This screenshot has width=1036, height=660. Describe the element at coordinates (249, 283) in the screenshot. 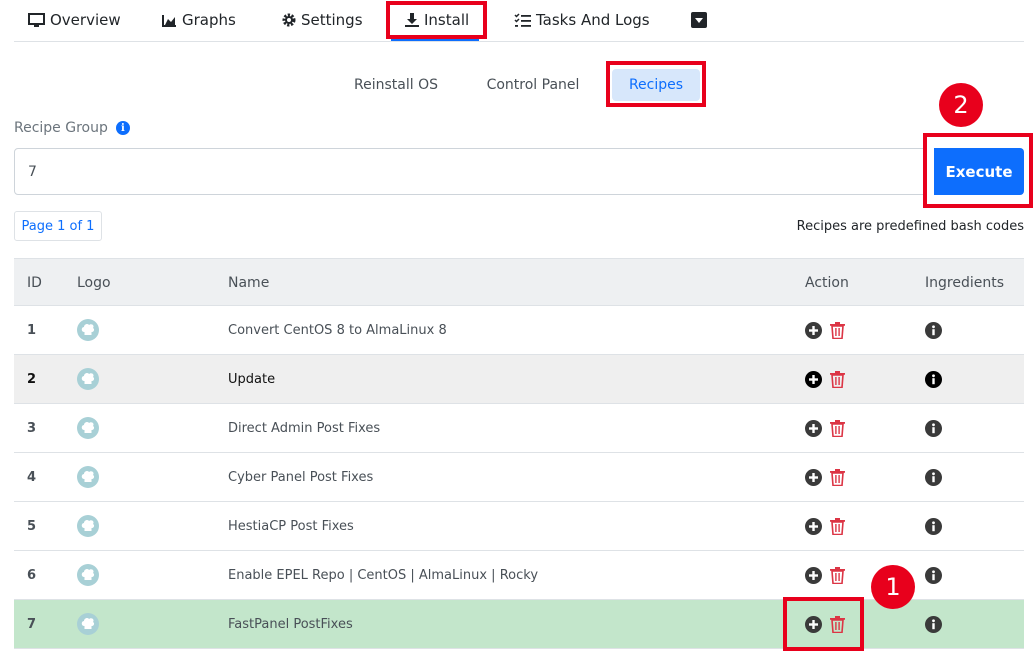

I see `header-name: Name` at that location.